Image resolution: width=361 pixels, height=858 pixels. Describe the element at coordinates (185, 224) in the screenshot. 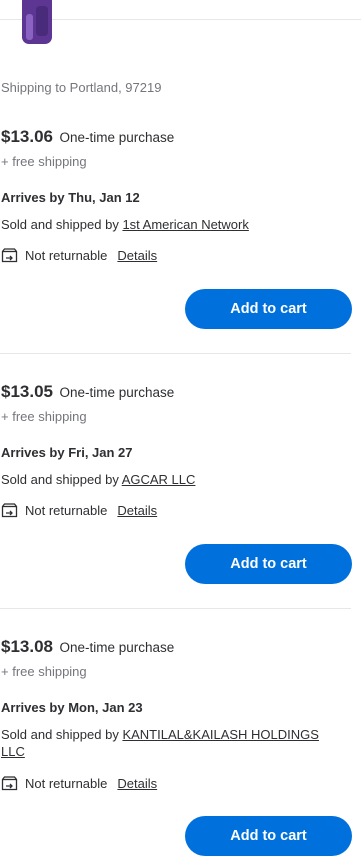

I see `seller-link: 1st American Network` at that location.